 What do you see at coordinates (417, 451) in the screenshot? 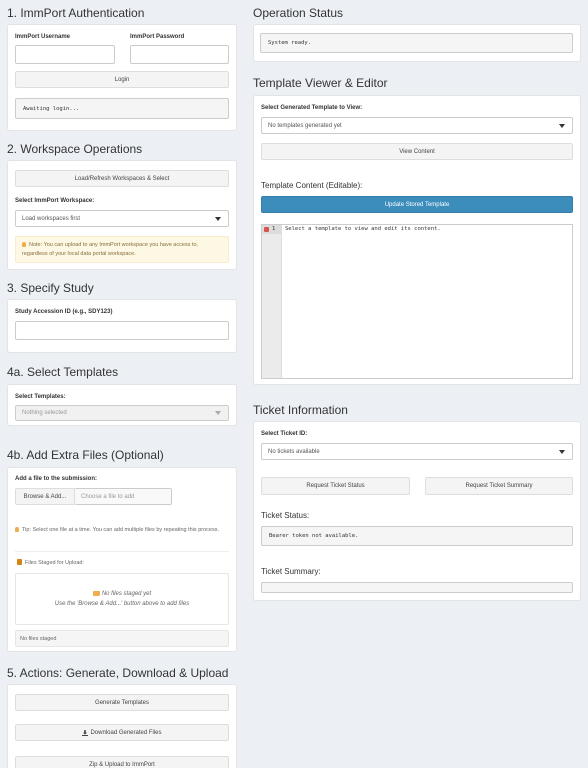
I see `ticket-select: No tickets available` at bounding box center [417, 451].